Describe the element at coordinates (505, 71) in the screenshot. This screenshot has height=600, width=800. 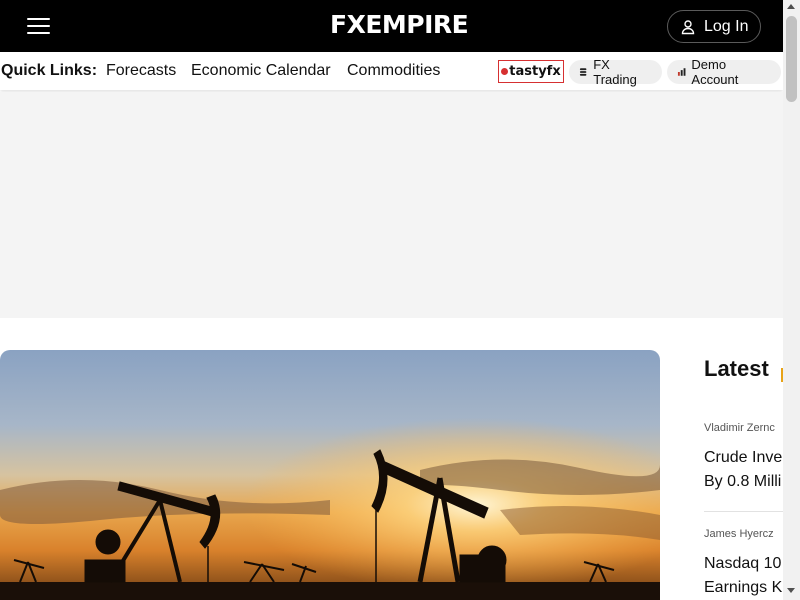
I see `tastyfx-logo-icon` at that location.